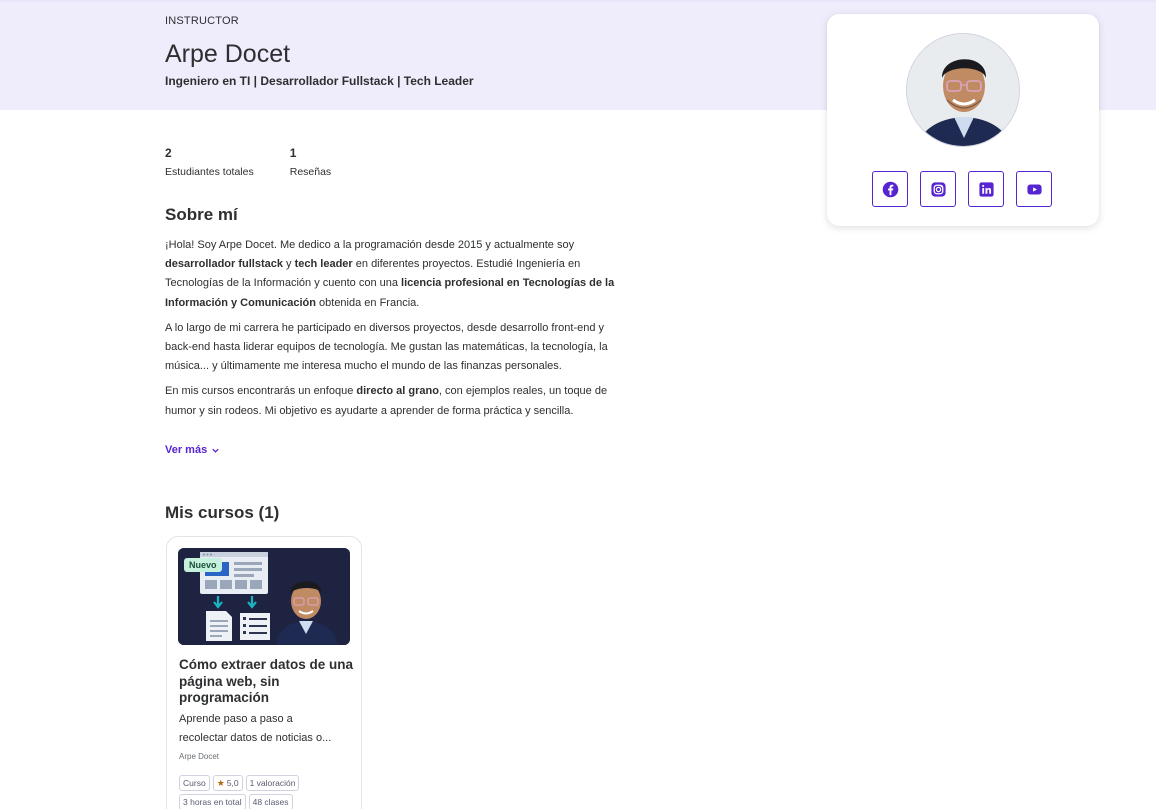  I want to click on about-highlight: tech leader, so click(323, 264).